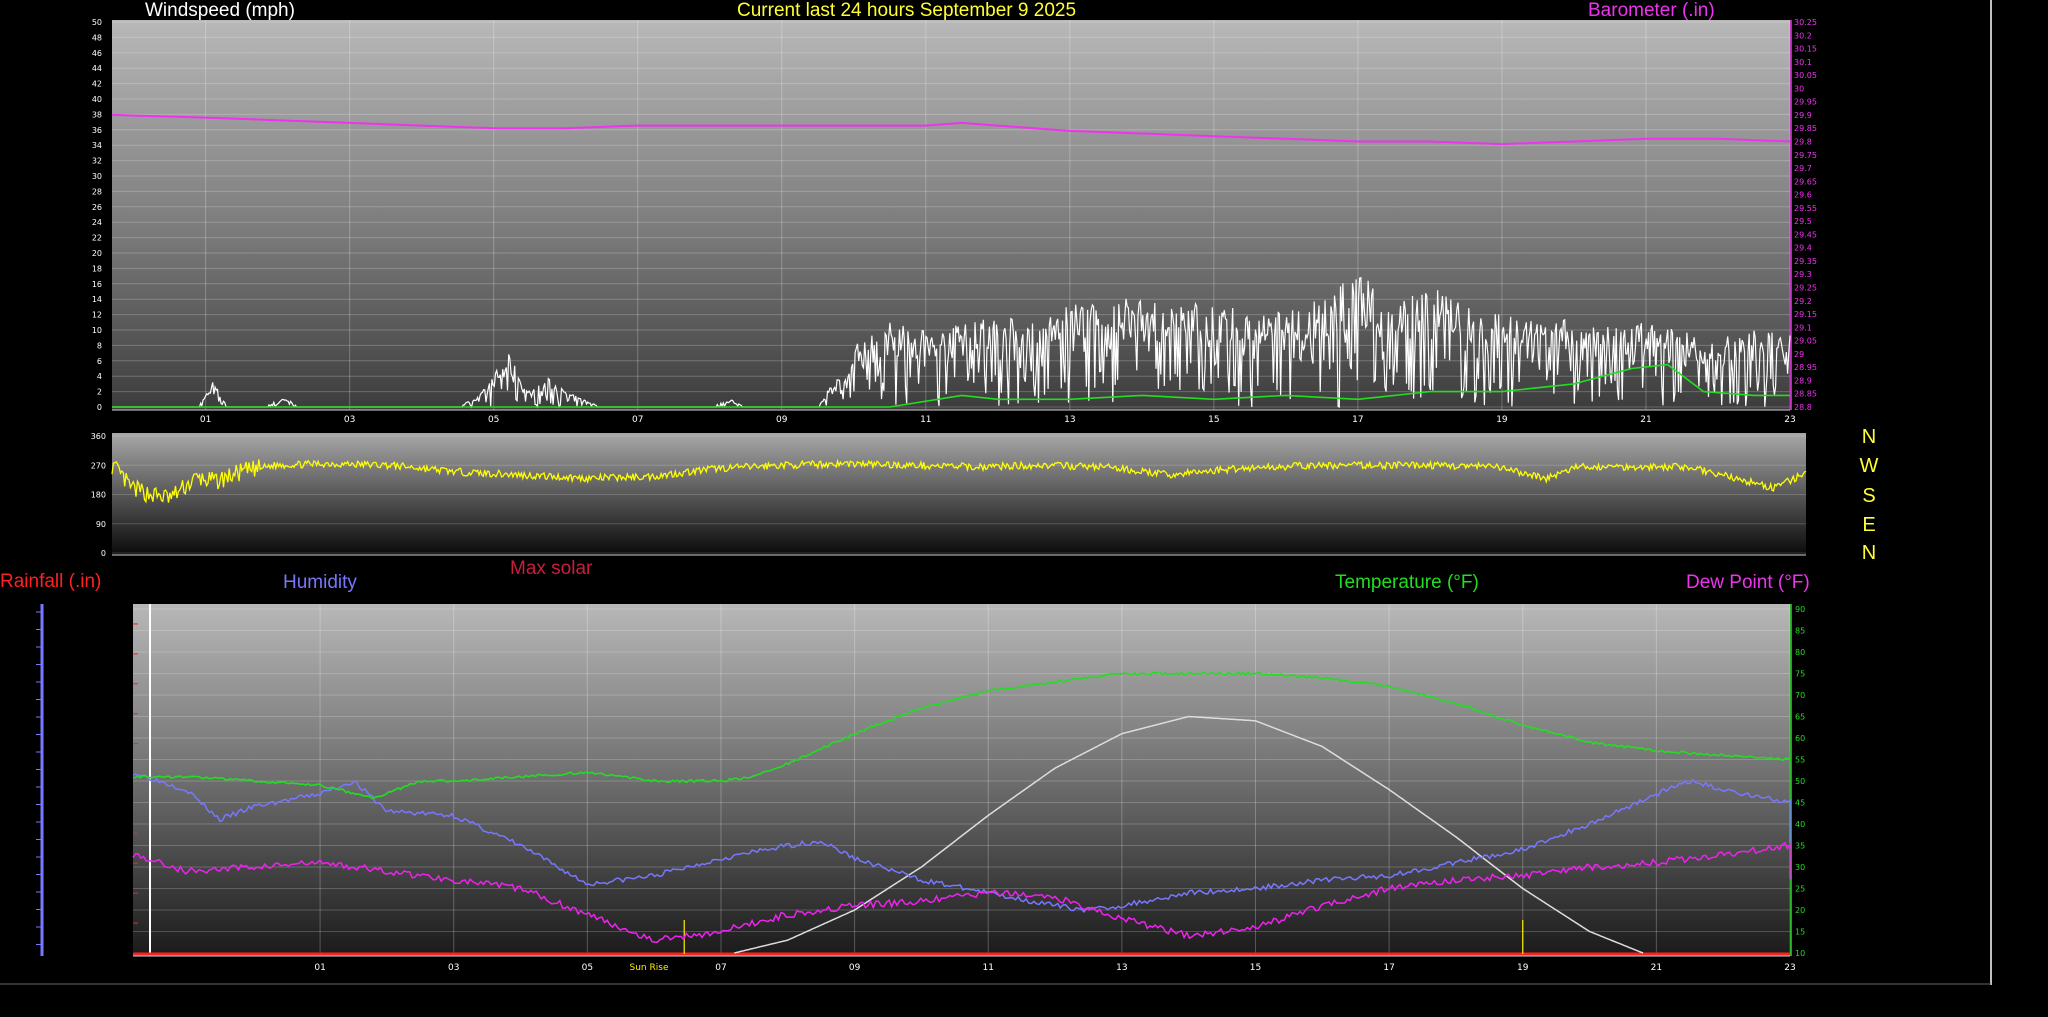  Describe the element at coordinates (97, 145) in the screenshot. I see `wind-y-tick-label: 34` at that location.